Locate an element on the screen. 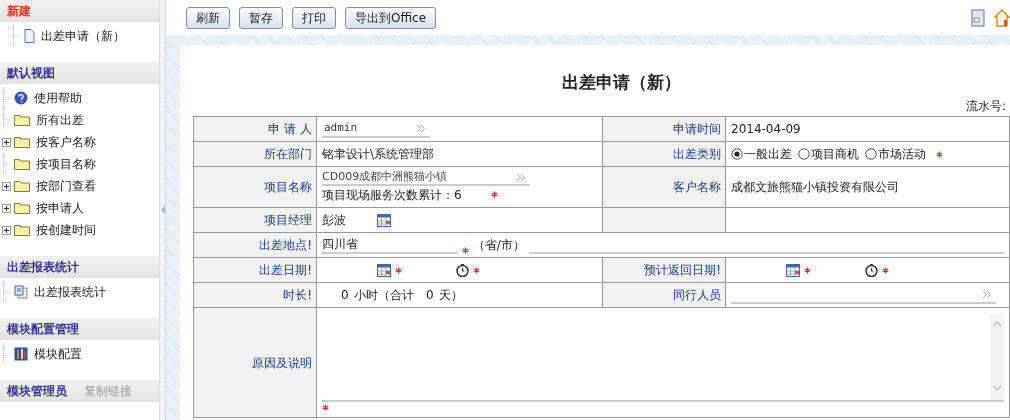 This screenshot has width=1010, height=420. field-label: 申请时间 is located at coordinates (697, 129).